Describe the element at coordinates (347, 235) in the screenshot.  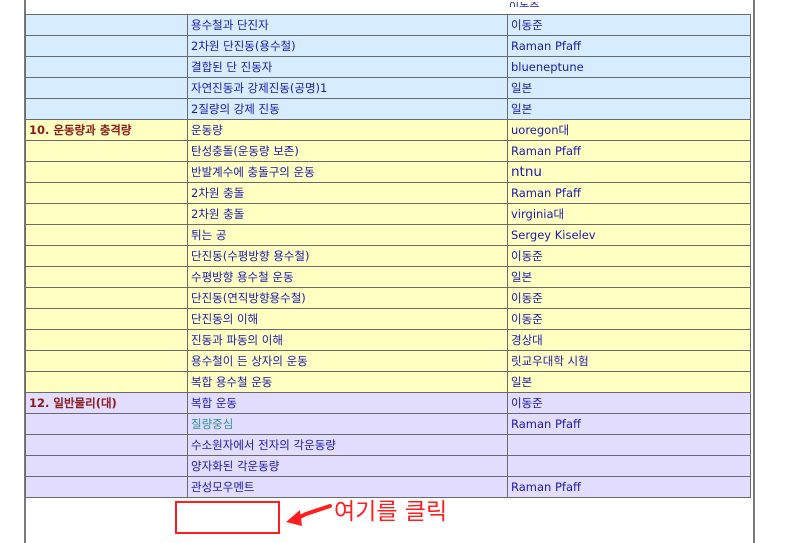
I see `simulation-title-link: 튀는 공` at that location.